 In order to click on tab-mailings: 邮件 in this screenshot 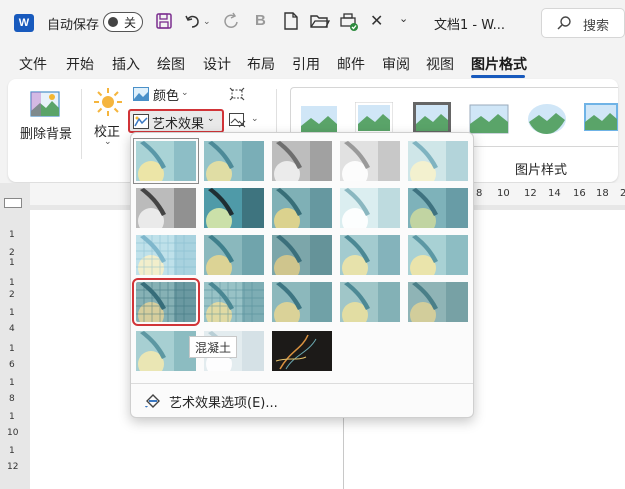, I will do `click(351, 64)`.